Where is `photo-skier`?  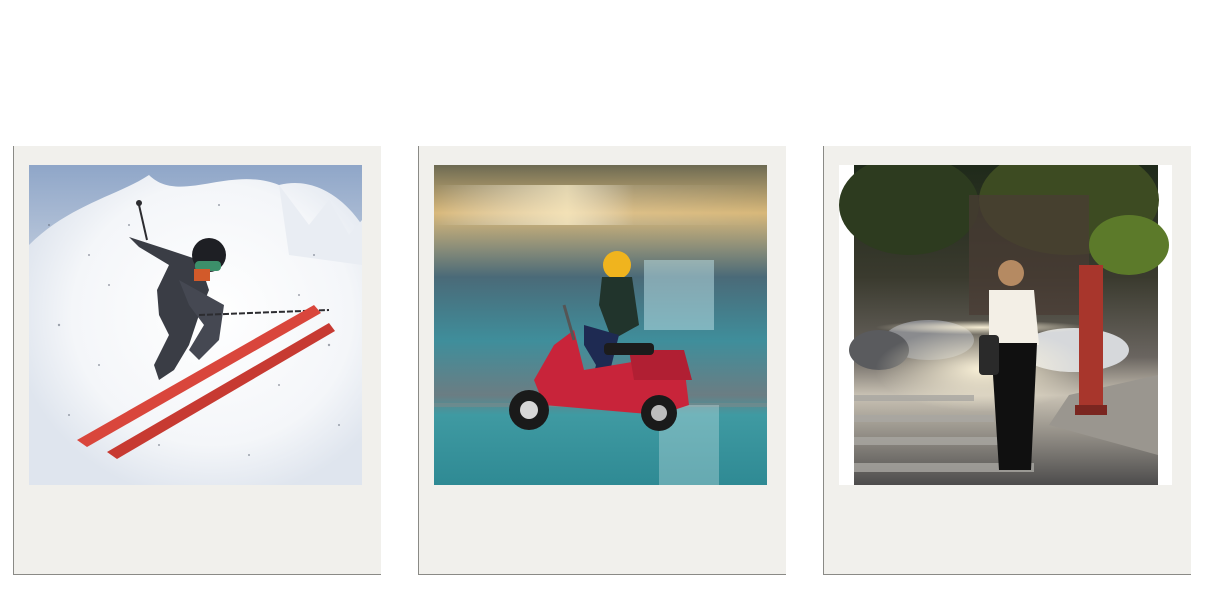 photo-skier is located at coordinates (195, 325).